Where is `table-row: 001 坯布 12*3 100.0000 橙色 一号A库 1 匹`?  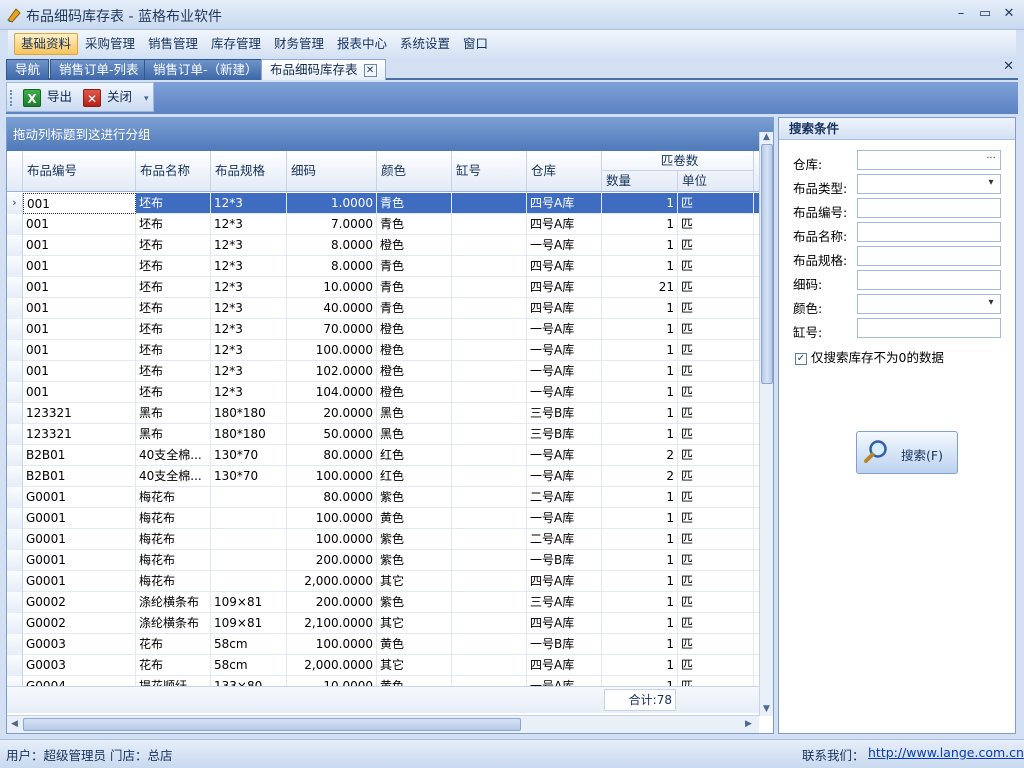
table-row: 001 坯布 12*3 100.0000 橙色 一号A库 1 匹 is located at coordinates (383, 350).